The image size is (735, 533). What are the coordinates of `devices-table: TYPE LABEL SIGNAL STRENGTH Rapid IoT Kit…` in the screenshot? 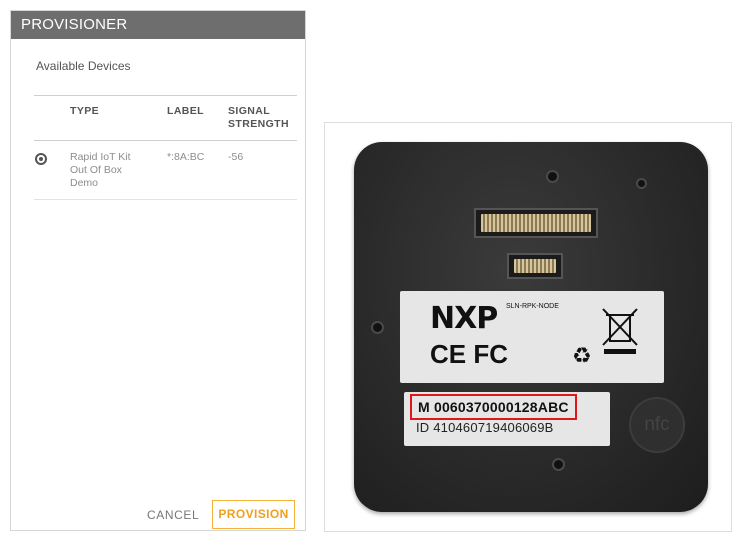 It's located at (165, 147).